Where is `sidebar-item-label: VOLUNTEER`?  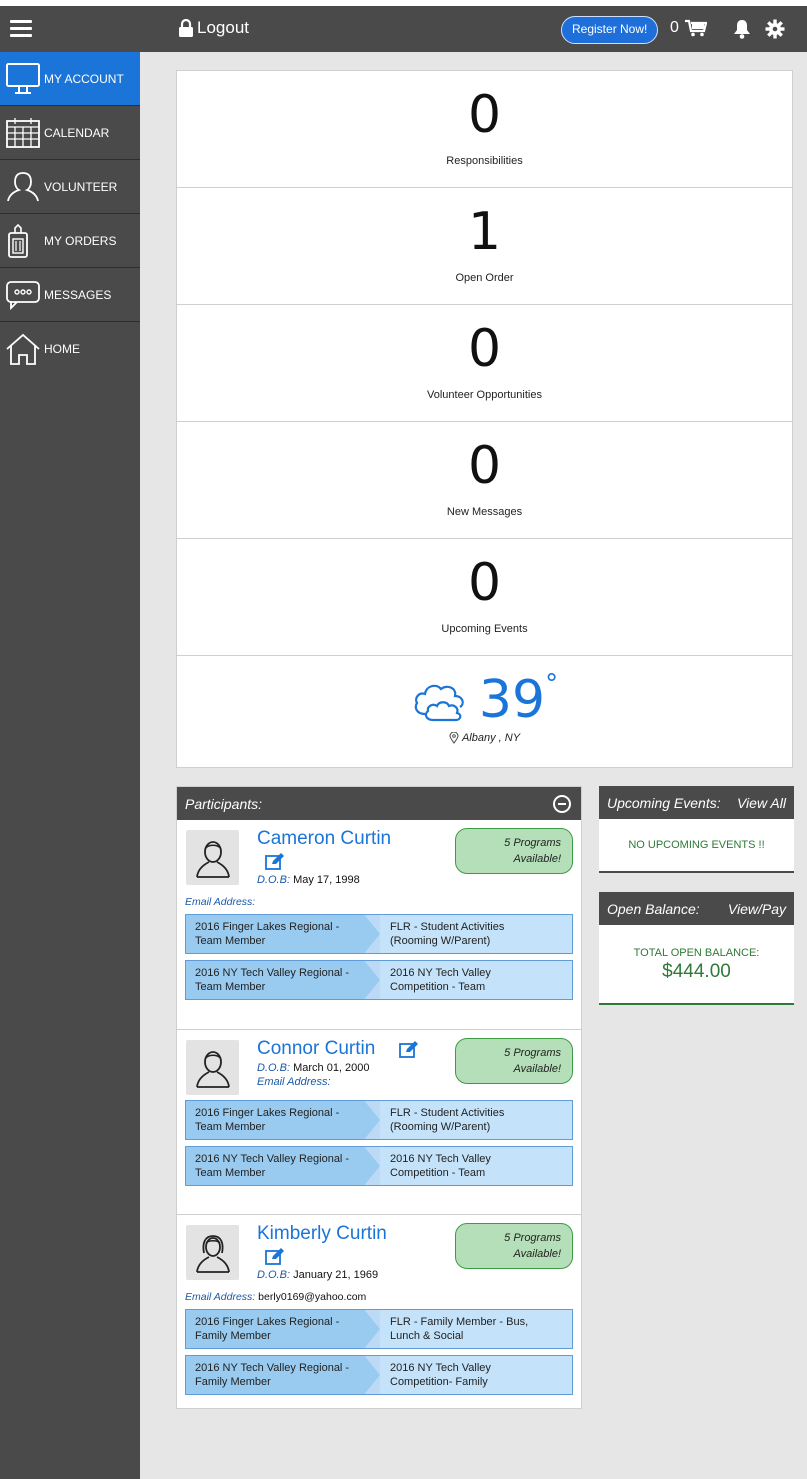 sidebar-item-label: VOLUNTEER is located at coordinates (81, 186).